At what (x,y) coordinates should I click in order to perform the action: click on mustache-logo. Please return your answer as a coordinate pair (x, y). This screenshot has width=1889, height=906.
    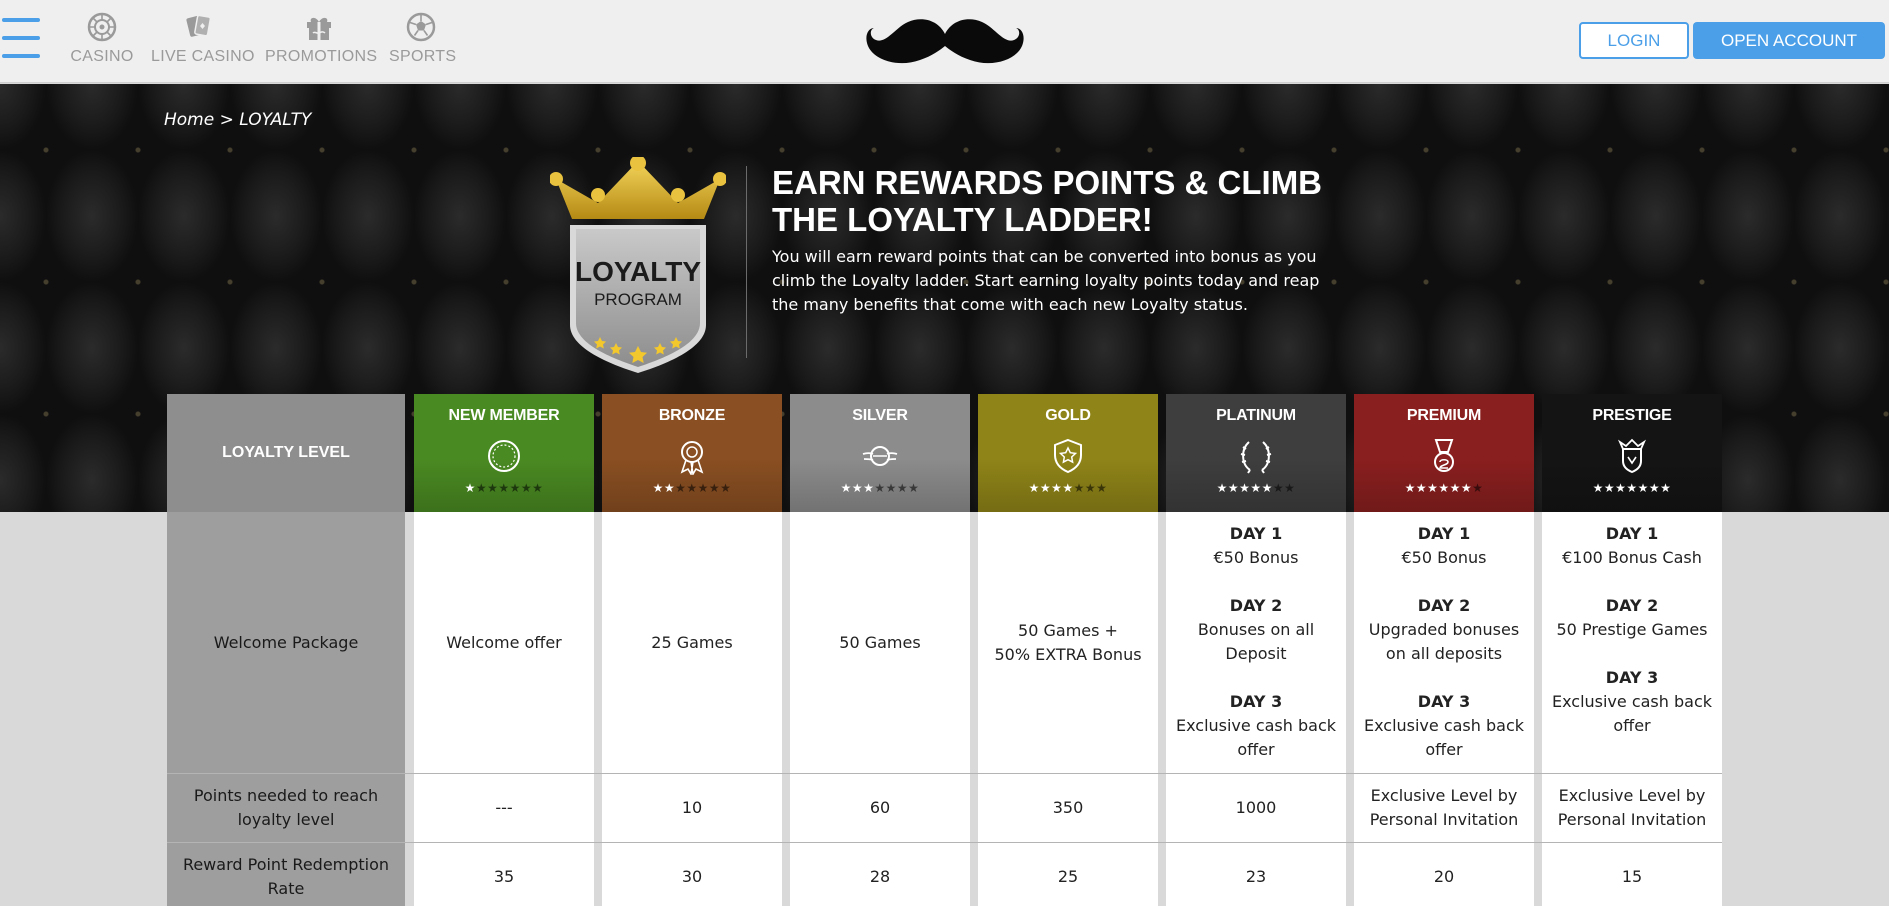
    Looking at the image, I should click on (945, 41).